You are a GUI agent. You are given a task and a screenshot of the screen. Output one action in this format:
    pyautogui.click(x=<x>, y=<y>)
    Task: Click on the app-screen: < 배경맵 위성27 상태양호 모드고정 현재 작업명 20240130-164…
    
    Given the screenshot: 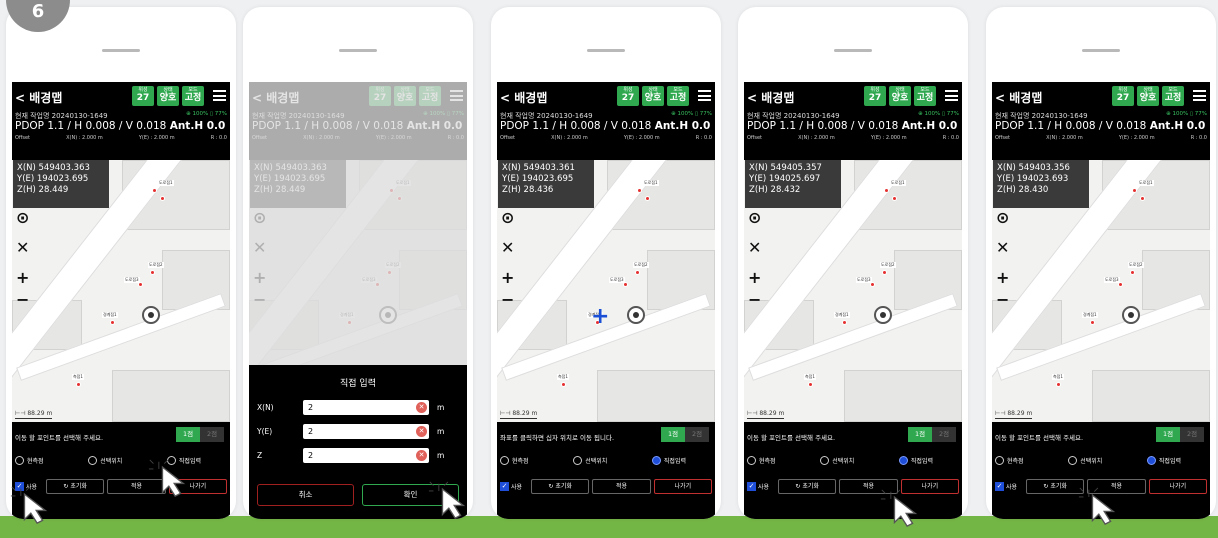 What is the action you would take?
    pyautogui.click(x=606, y=300)
    